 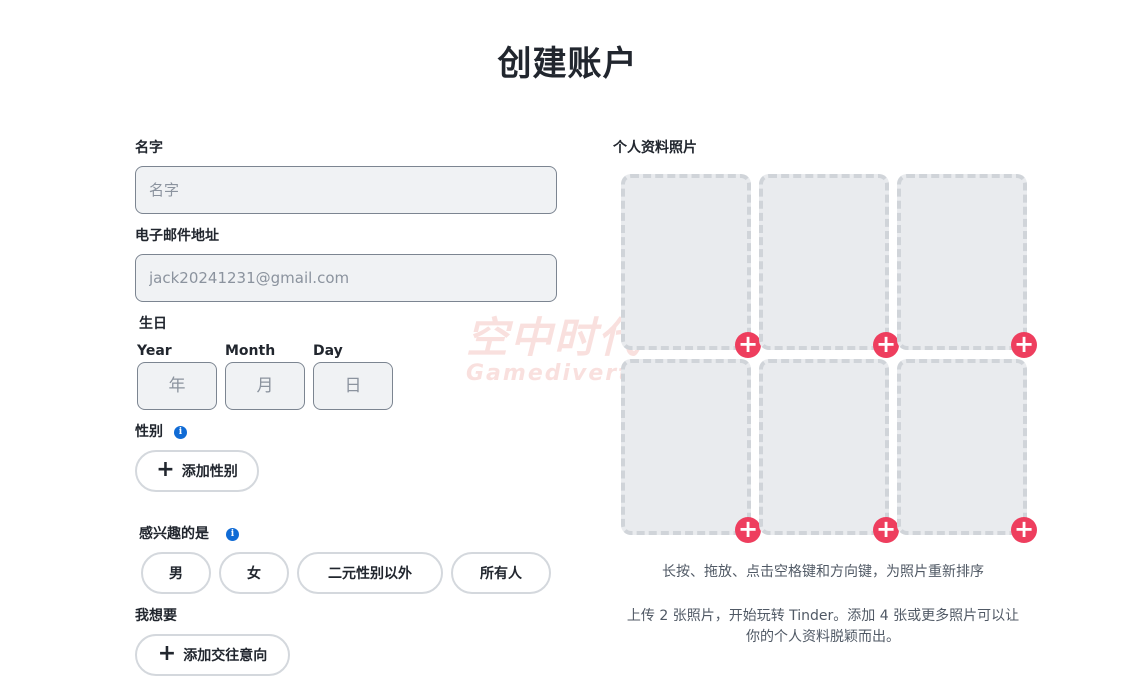 I want to click on photo-slot-3: +, so click(x=967, y=266).